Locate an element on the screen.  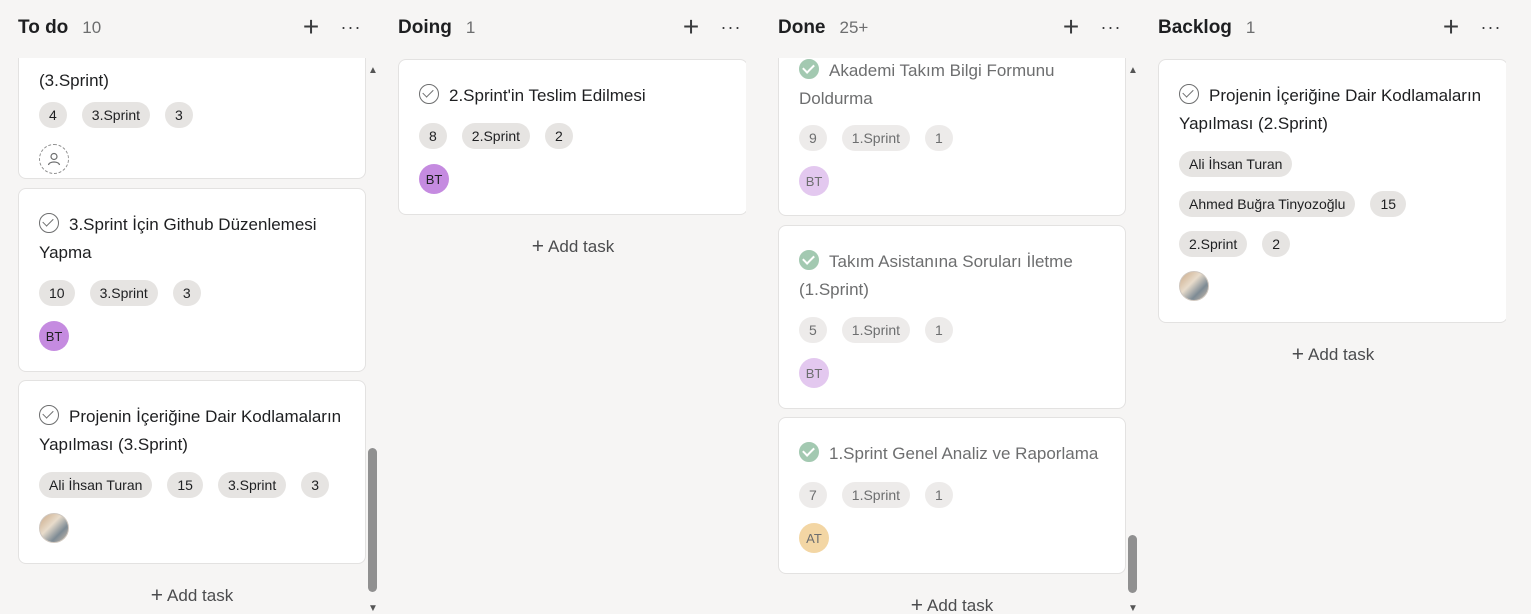
task-title-row: 3.Sprint İçin Github Düzenlemesi Yapma is located at coordinates (194, 239).